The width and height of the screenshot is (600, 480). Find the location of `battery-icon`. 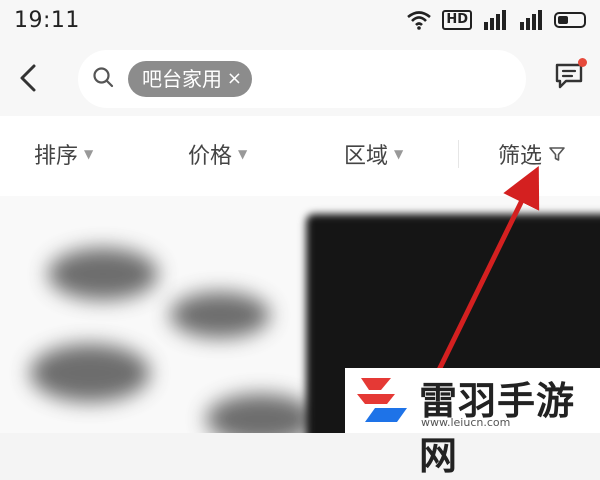

battery-icon is located at coordinates (570, 20).